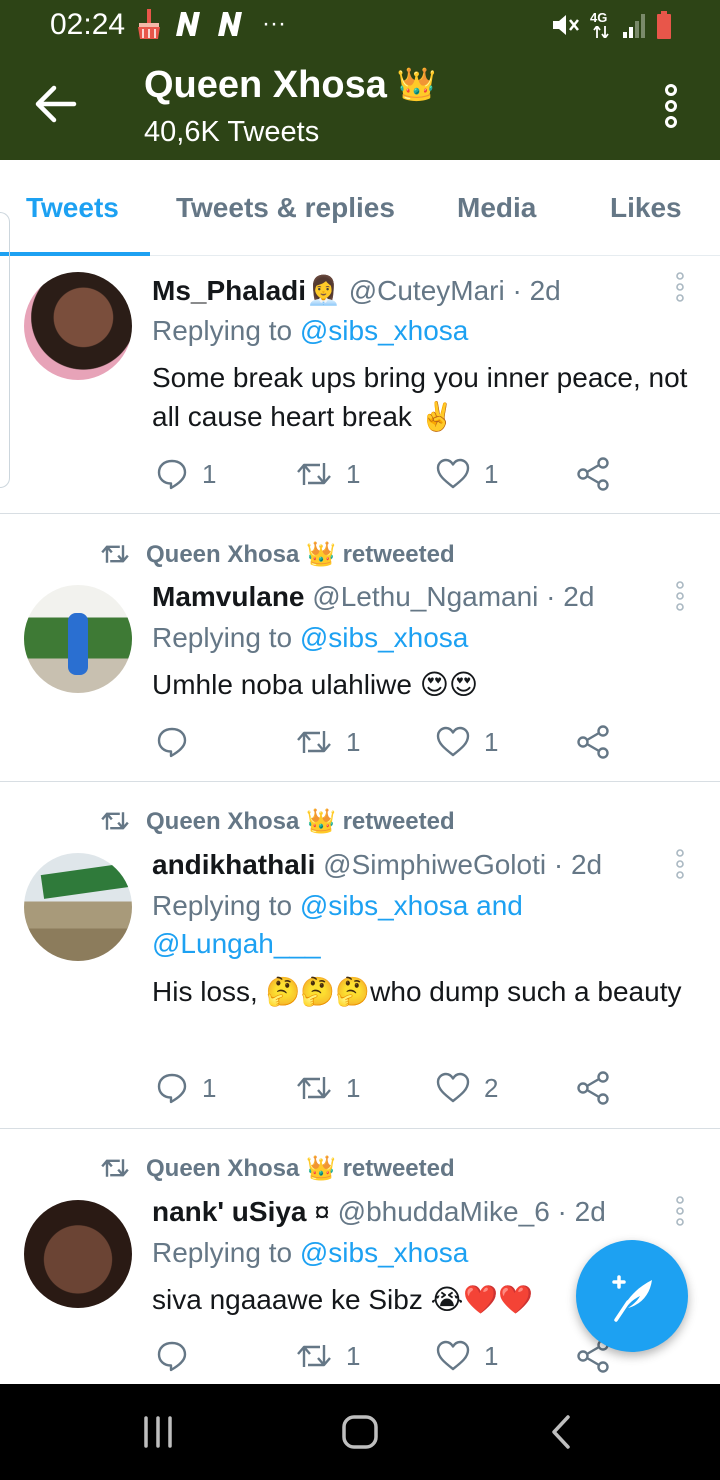 This screenshot has height=1480, width=720. Describe the element at coordinates (232, 132) in the screenshot. I see `tweet-count: 40,6K Tweets` at that location.